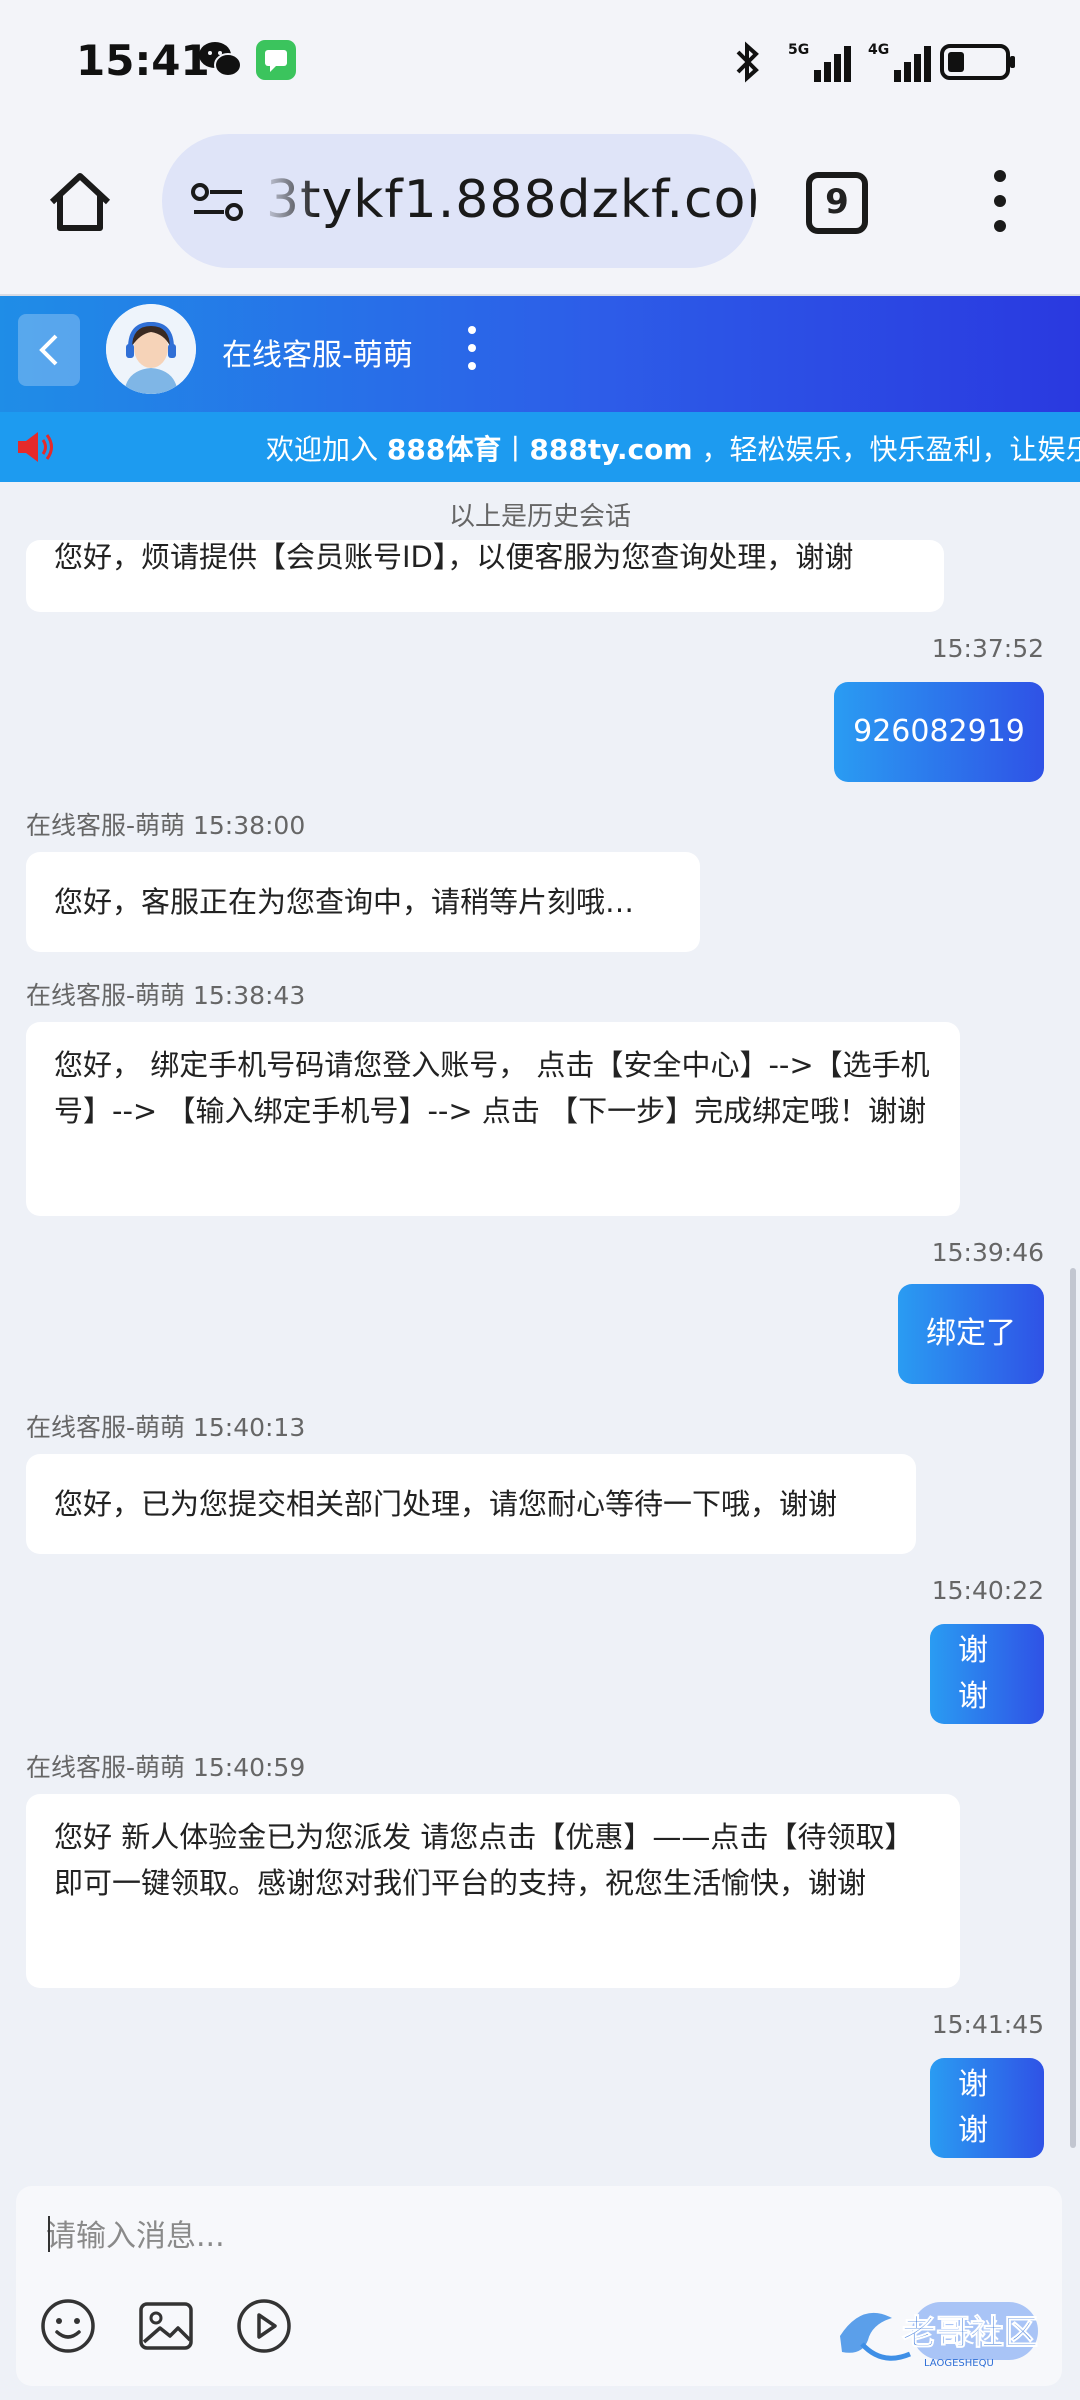 The image size is (1080, 2400). Describe the element at coordinates (987, 1252) in the screenshot. I see `message-timestamp: 15:39:46` at that location.